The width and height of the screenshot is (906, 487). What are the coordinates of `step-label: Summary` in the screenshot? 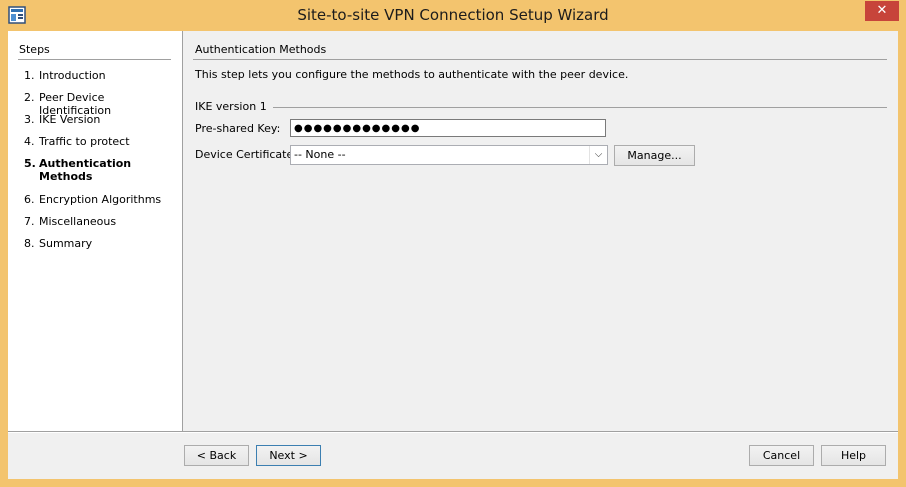 It's located at (66, 243).